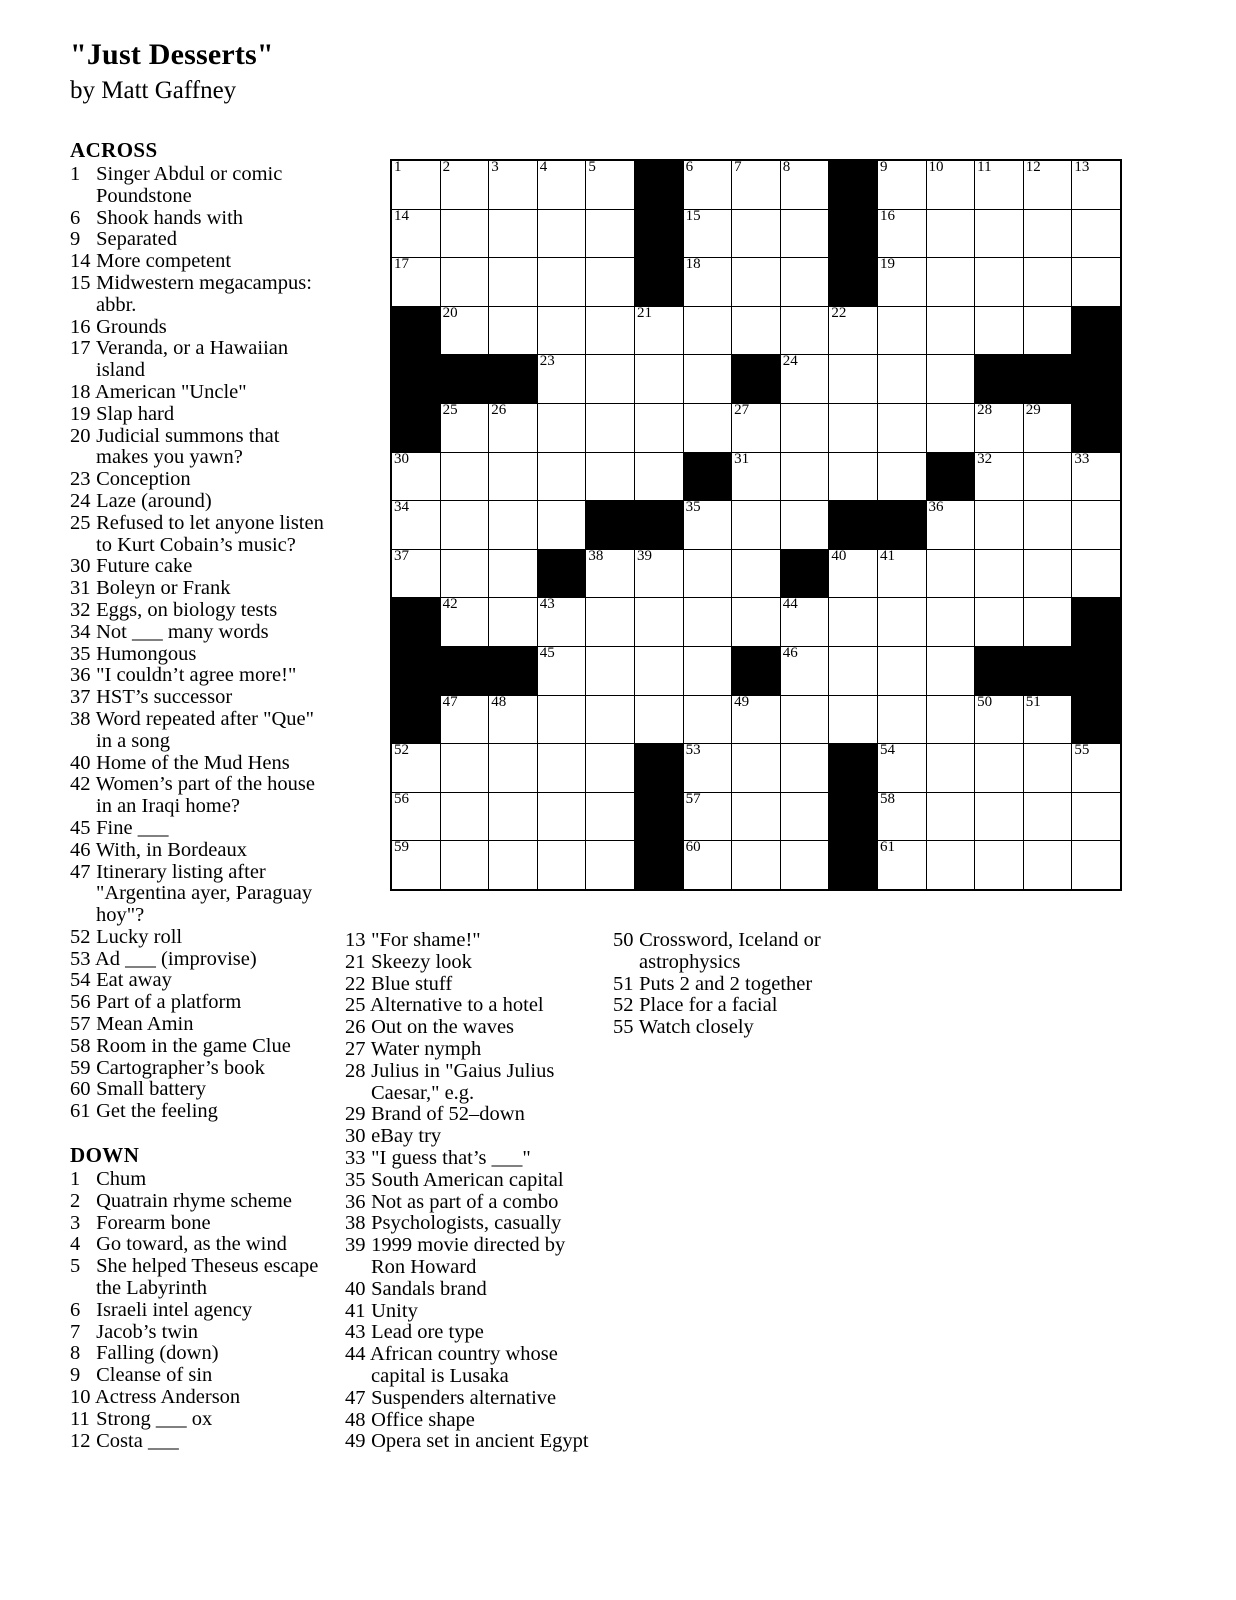  What do you see at coordinates (756, 427) in the screenshot?
I see `grid-cell: 27` at bounding box center [756, 427].